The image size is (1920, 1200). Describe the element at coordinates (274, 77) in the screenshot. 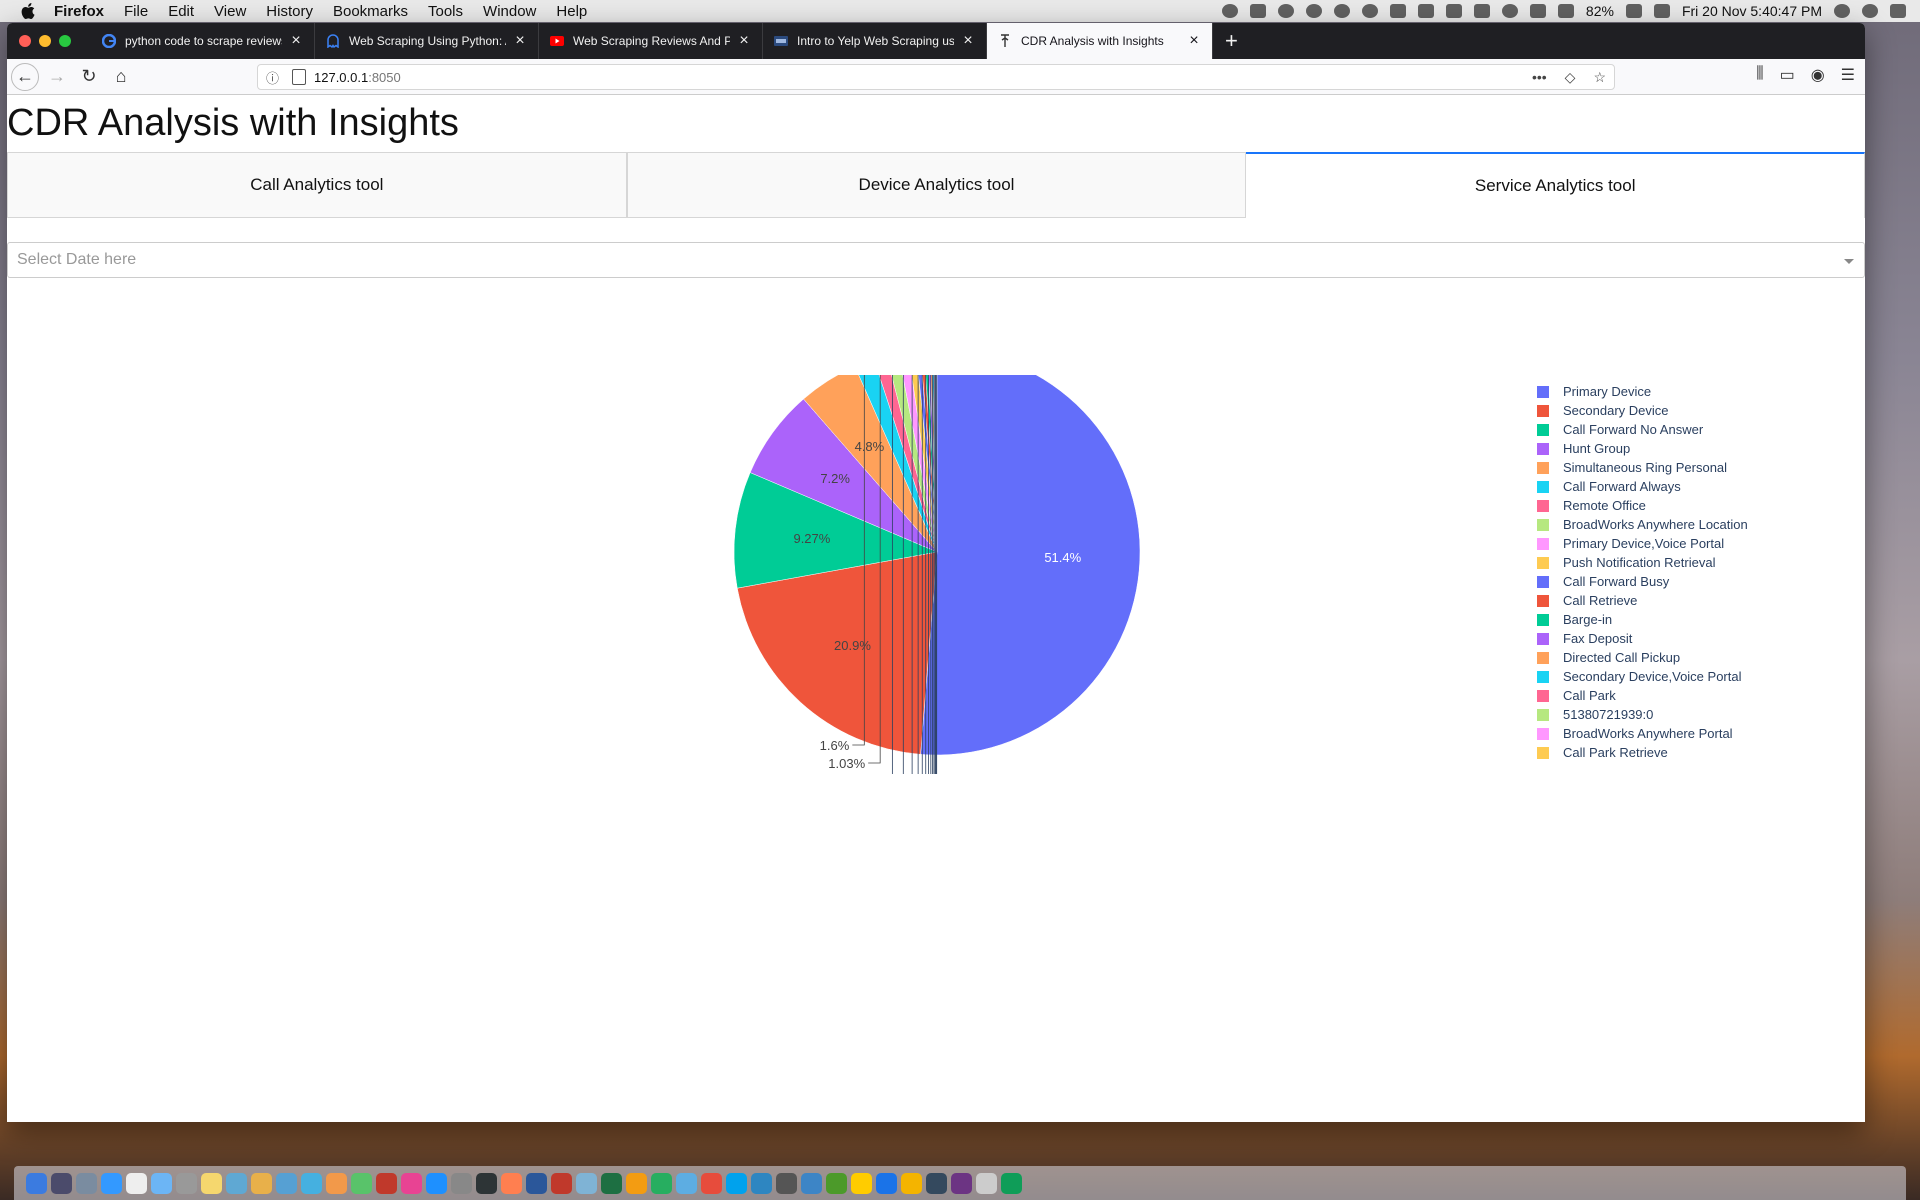

I see `site-info-icon: ⓘ` at that location.